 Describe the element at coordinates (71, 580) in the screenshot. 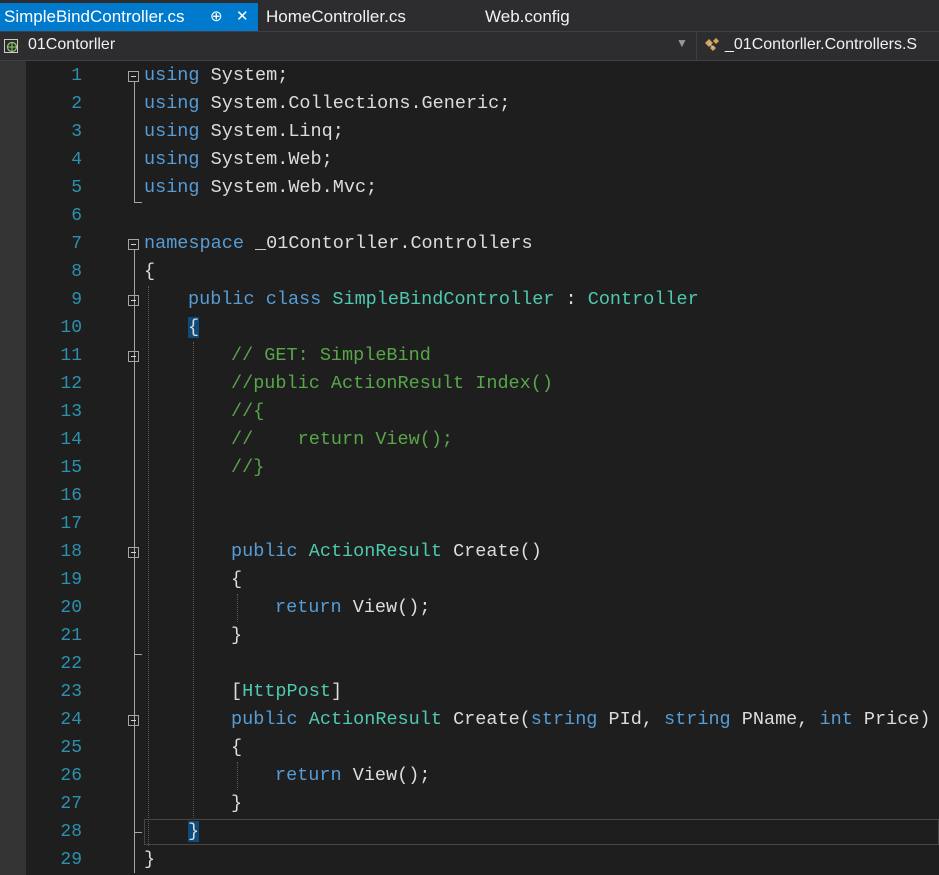

I see `line-number: 19` at that location.